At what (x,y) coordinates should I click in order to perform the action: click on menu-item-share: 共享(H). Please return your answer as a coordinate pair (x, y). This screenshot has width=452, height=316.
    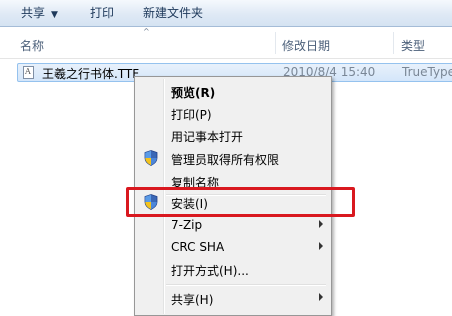
    Looking at the image, I should click on (233, 298).